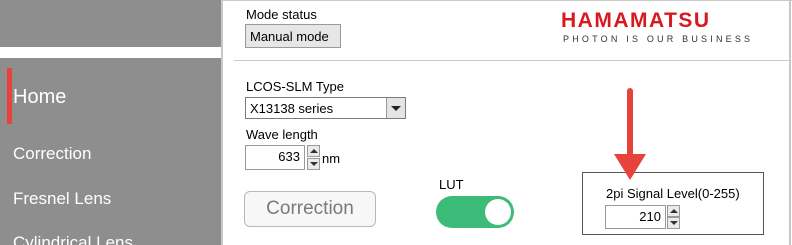  What do you see at coordinates (310, 209) in the screenshot?
I see `correction-button: Correction` at bounding box center [310, 209].